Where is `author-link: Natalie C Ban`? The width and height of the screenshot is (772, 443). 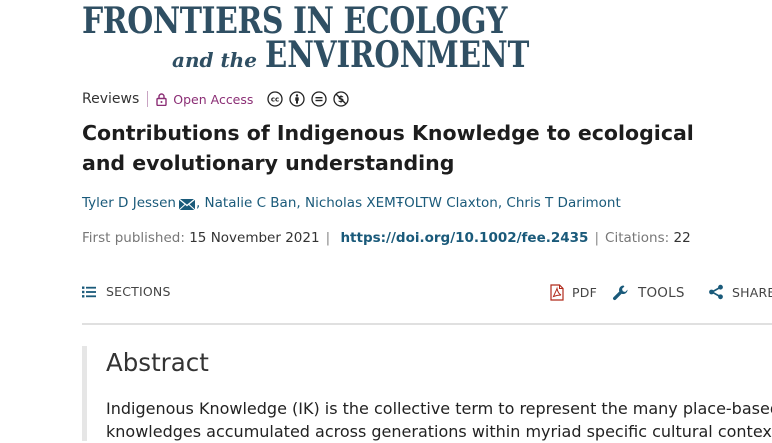 author-link: Natalie C Ban is located at coordinates (251, 203).